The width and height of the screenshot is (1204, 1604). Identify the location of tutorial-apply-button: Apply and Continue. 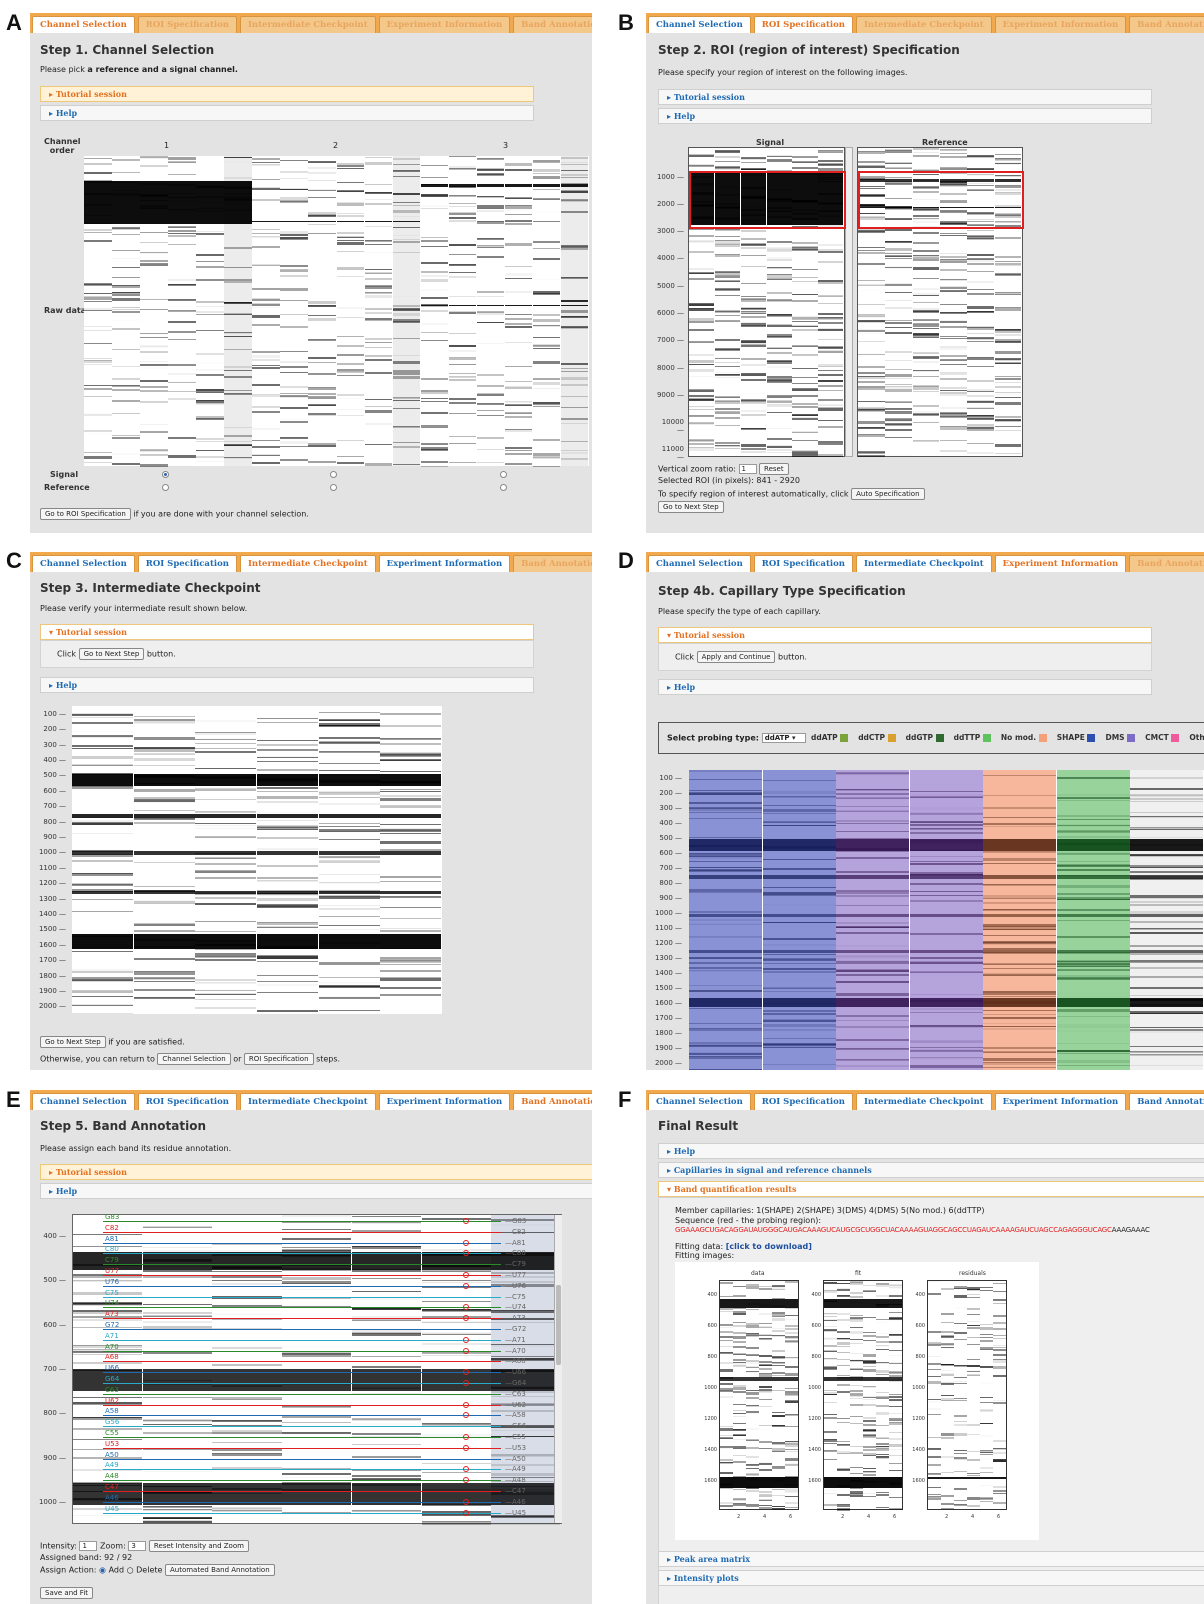
(736, 657).